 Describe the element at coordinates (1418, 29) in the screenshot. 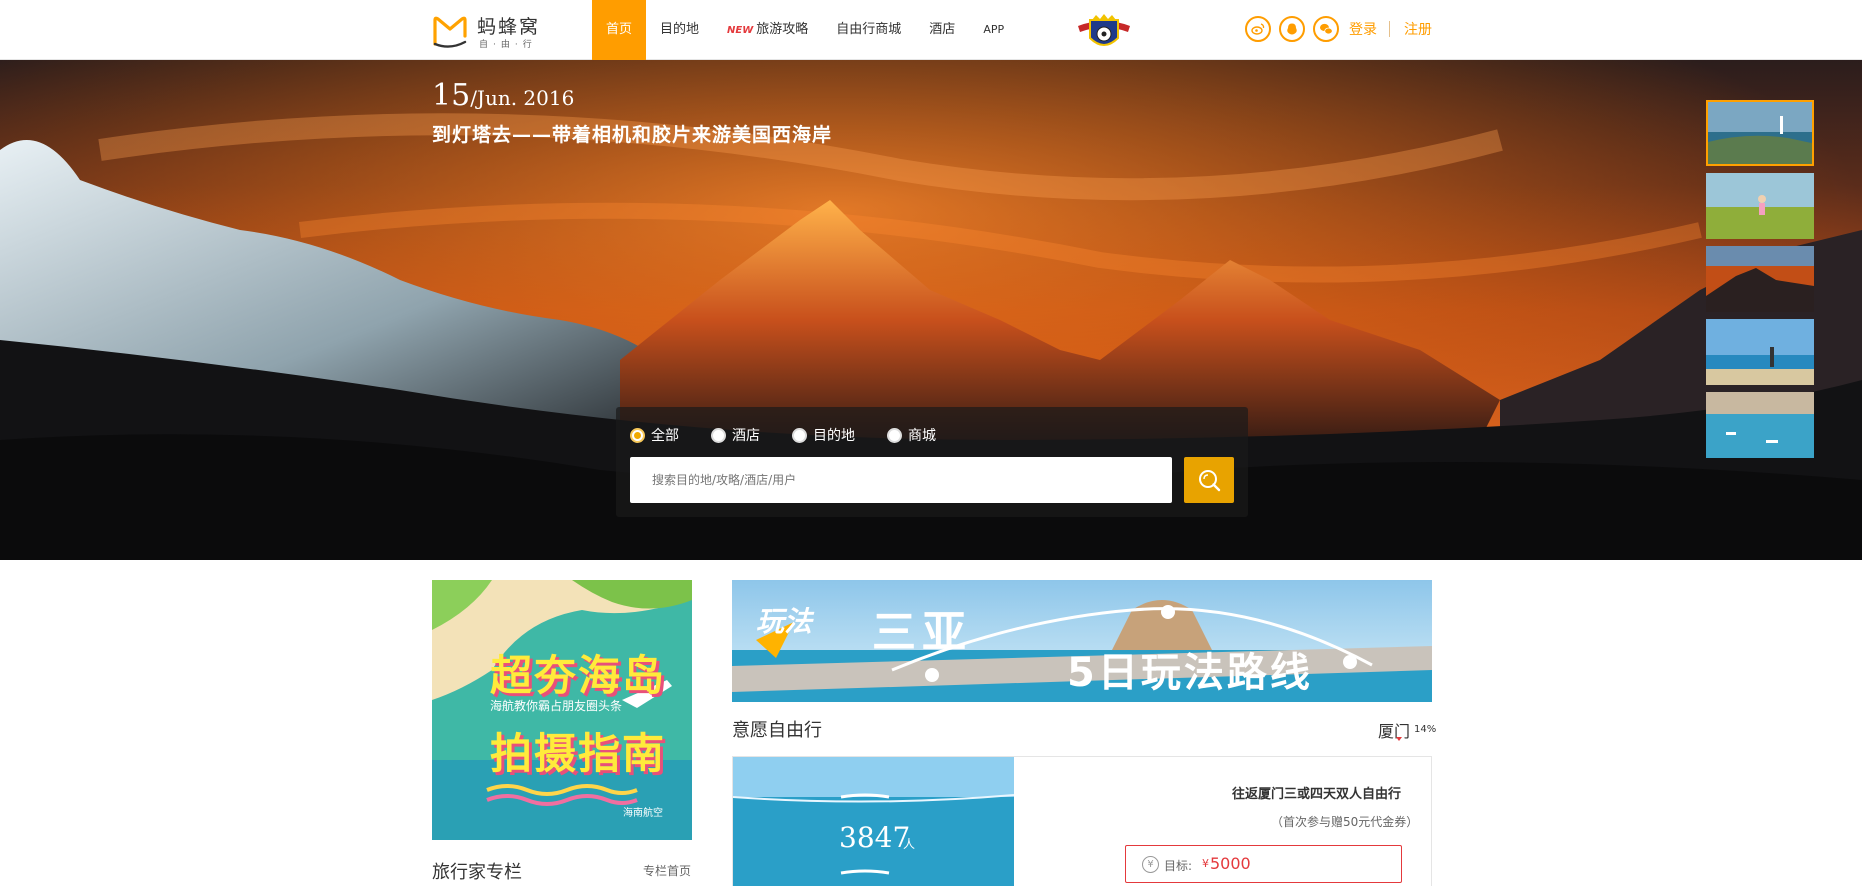

I see `register-link: 注册` at that location.